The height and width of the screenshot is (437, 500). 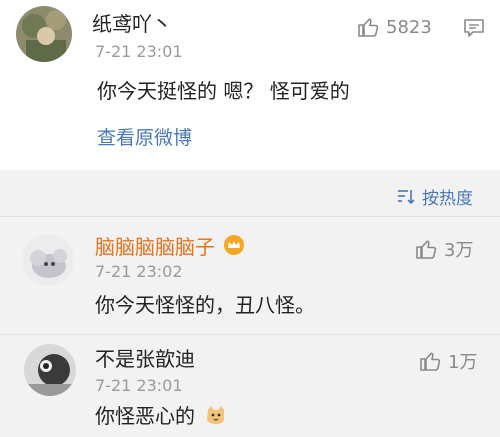 What do you see at coordinates (409, 27) in the screenshot?
I see `post-like-count: 5823` at bounding box center [409, 27].